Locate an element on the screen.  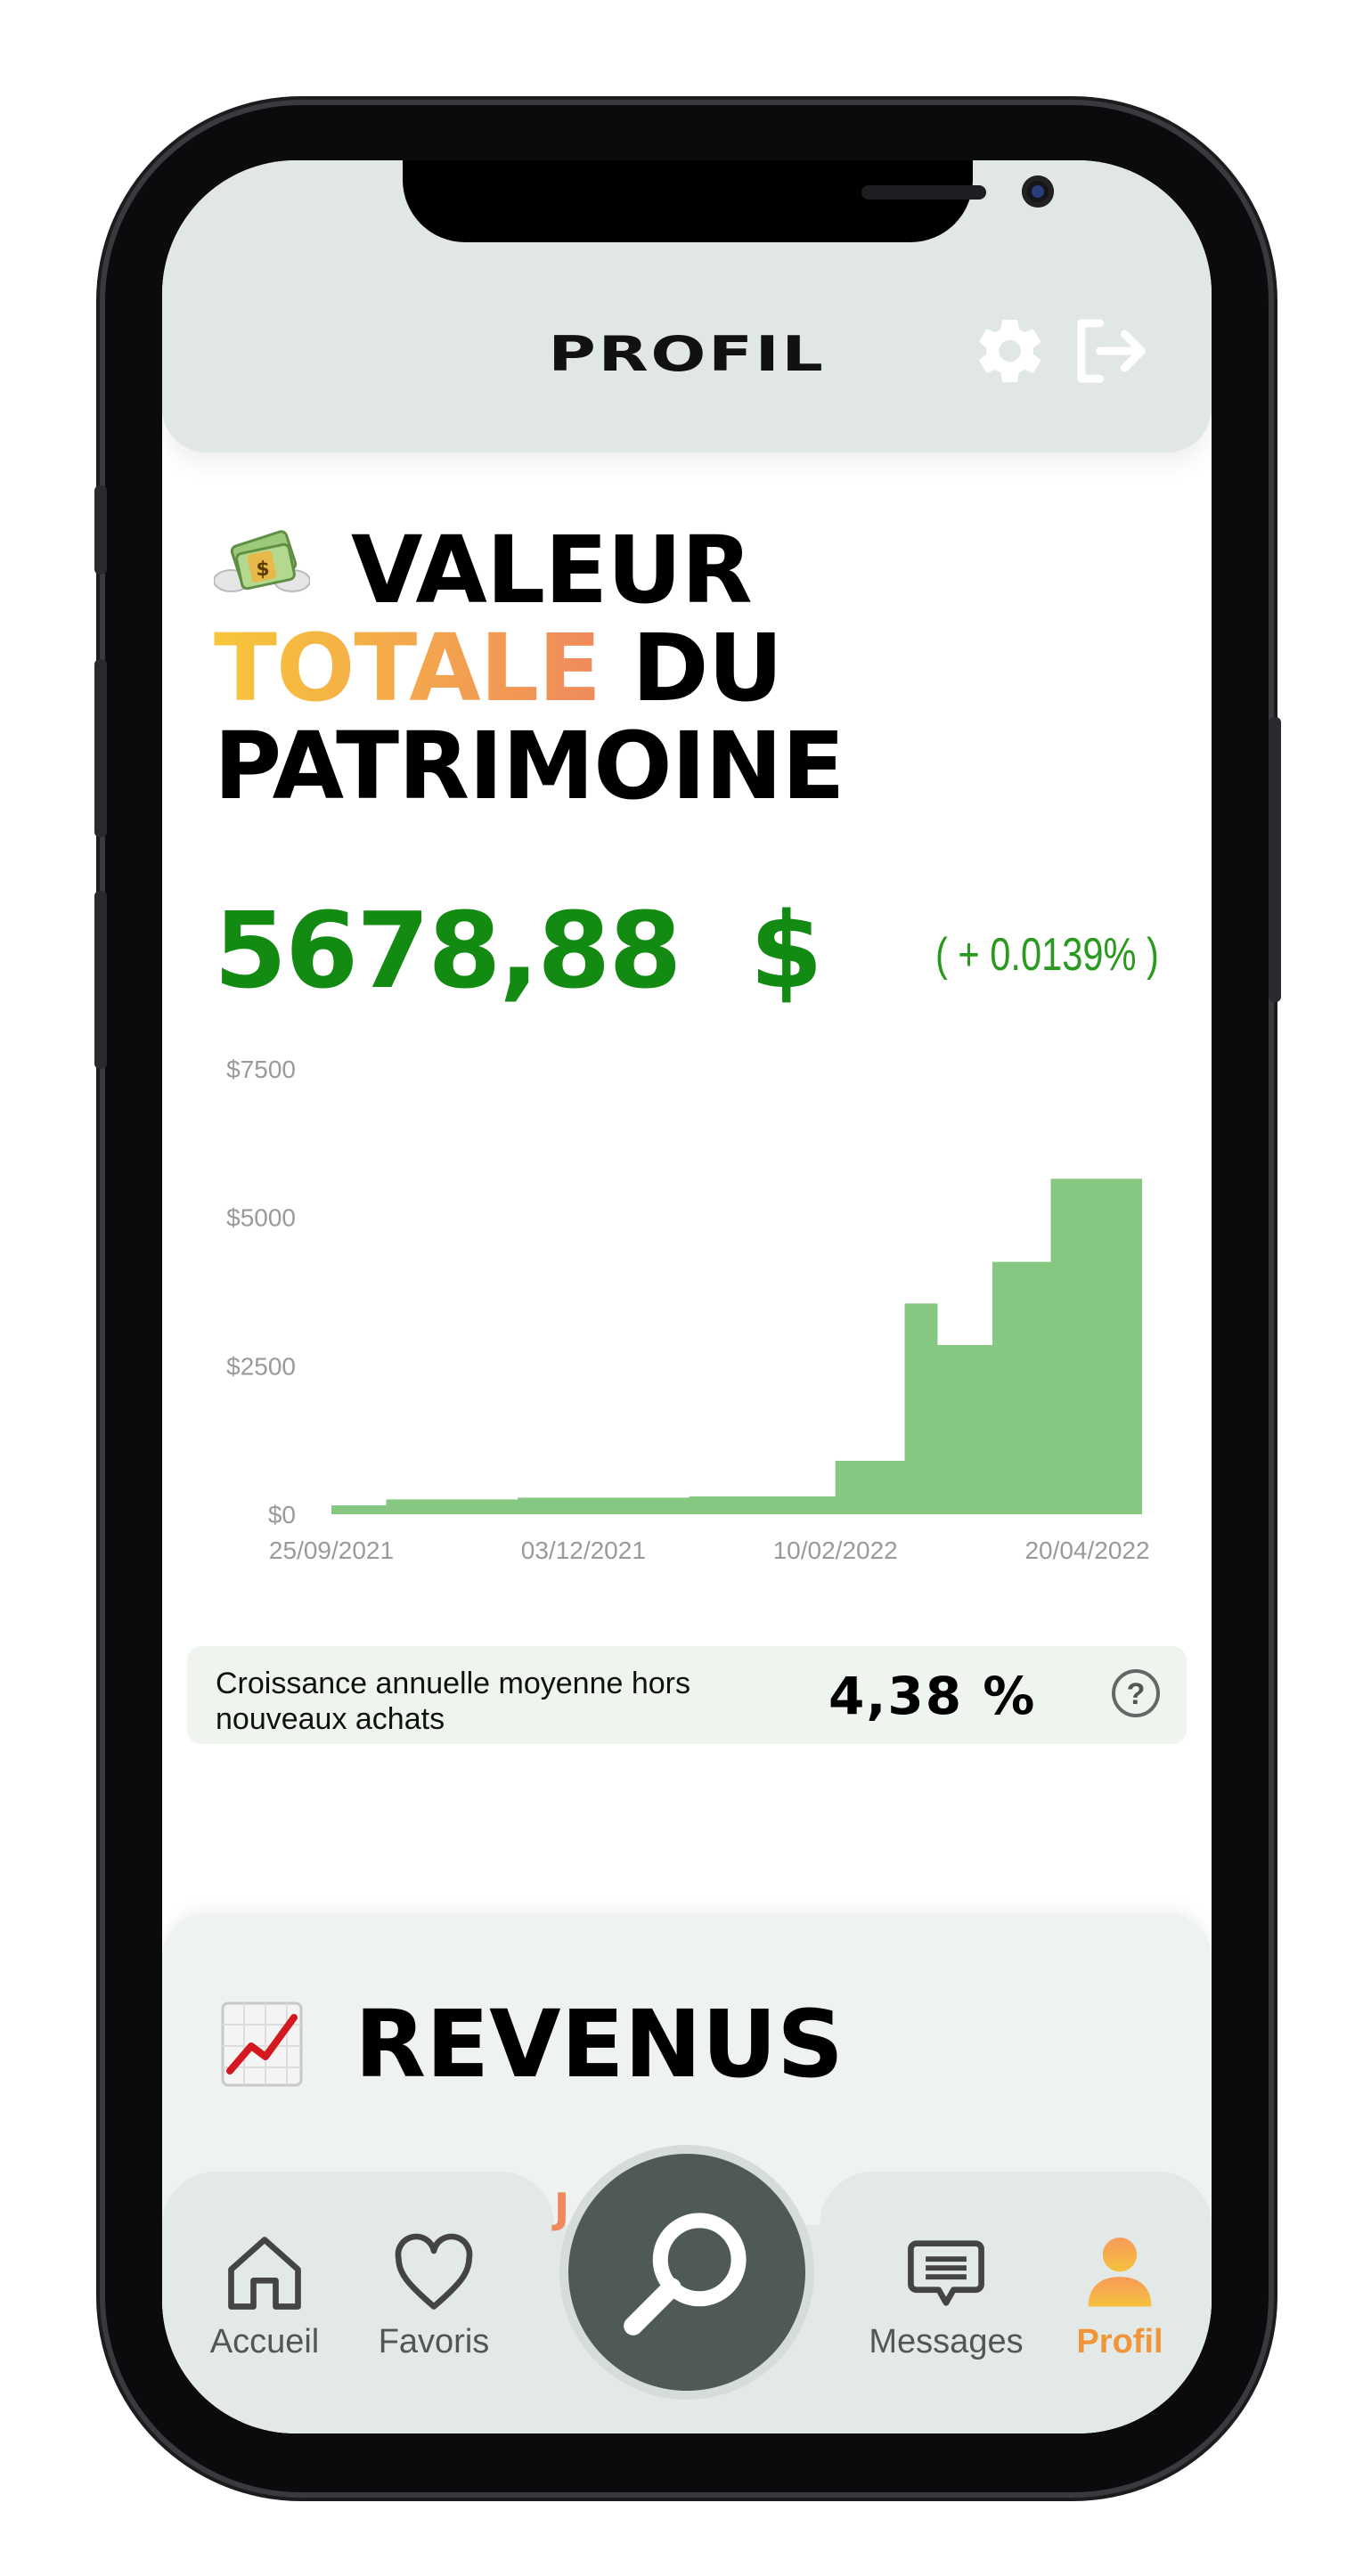
tab-messages: Messages is located at coordinates (946, 2295).